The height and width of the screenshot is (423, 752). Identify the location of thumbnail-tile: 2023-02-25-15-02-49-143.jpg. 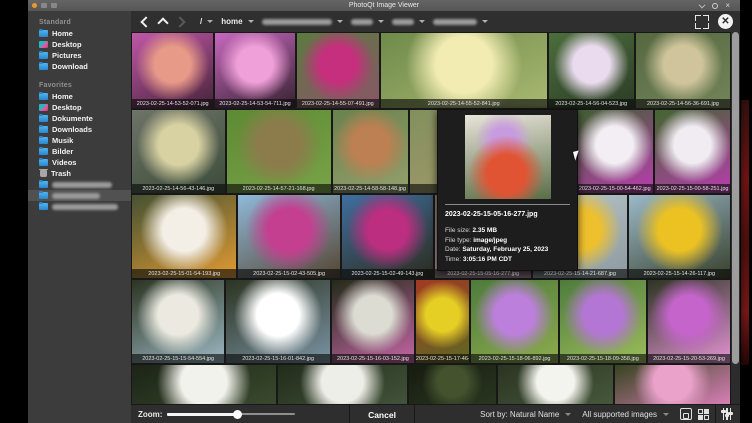
(387, 236).